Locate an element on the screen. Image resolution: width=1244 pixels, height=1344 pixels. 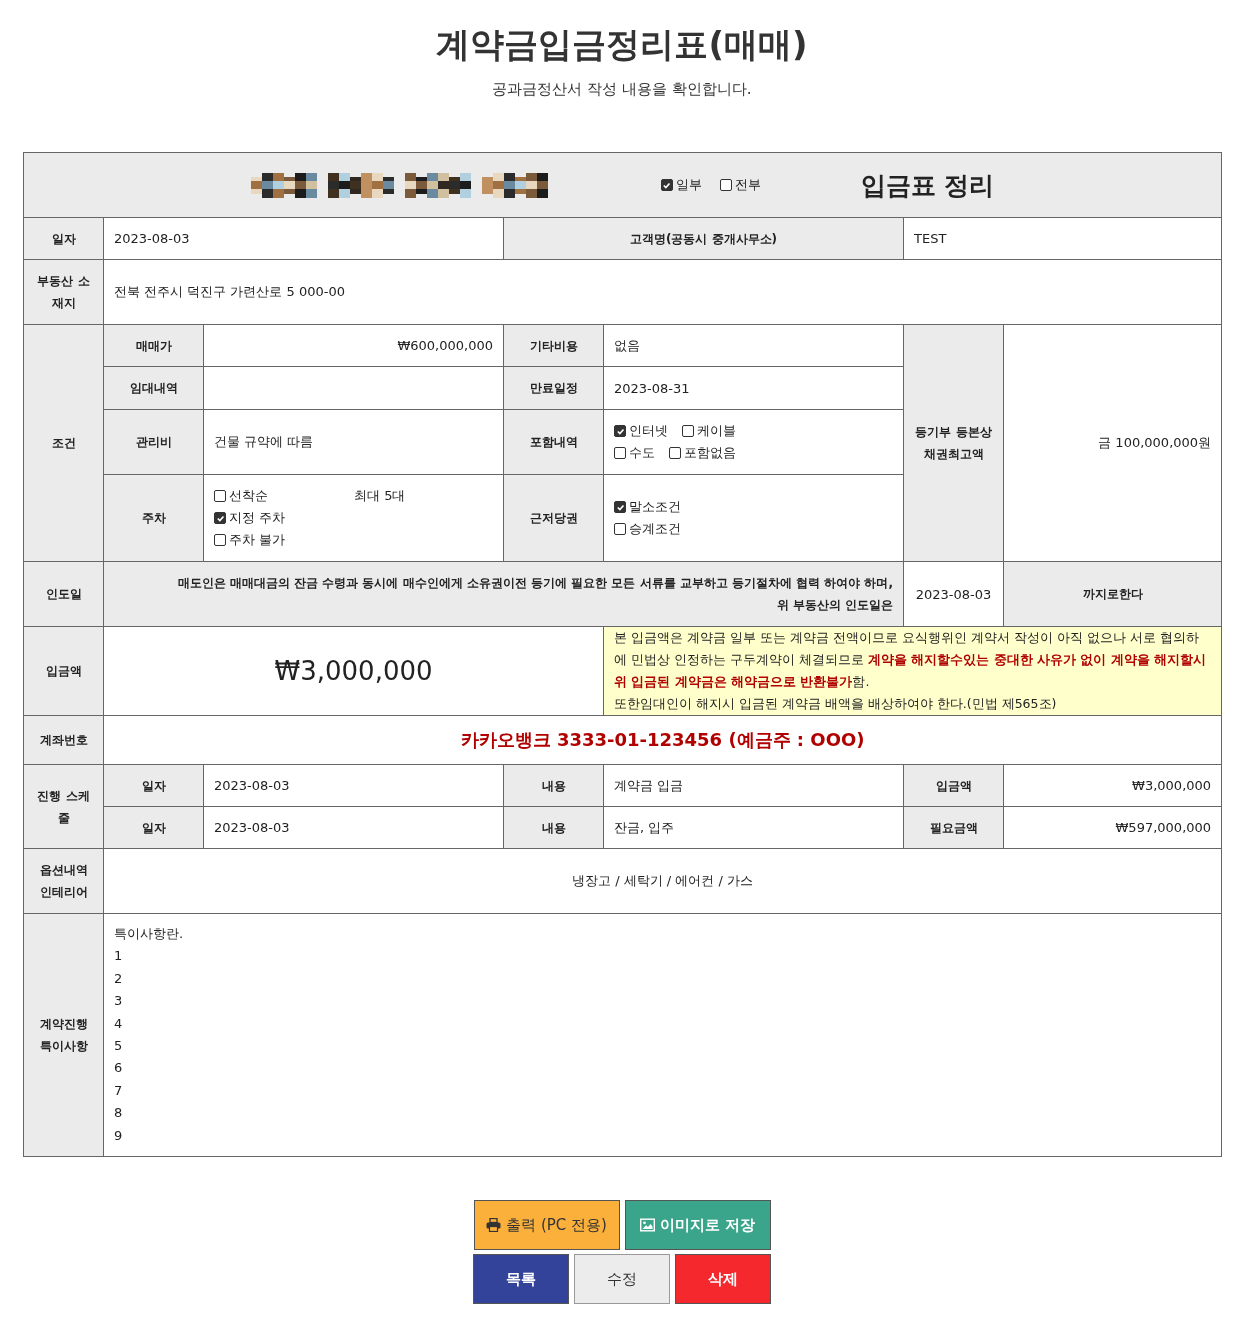
image-icon is located at coordinates (647, 1225).